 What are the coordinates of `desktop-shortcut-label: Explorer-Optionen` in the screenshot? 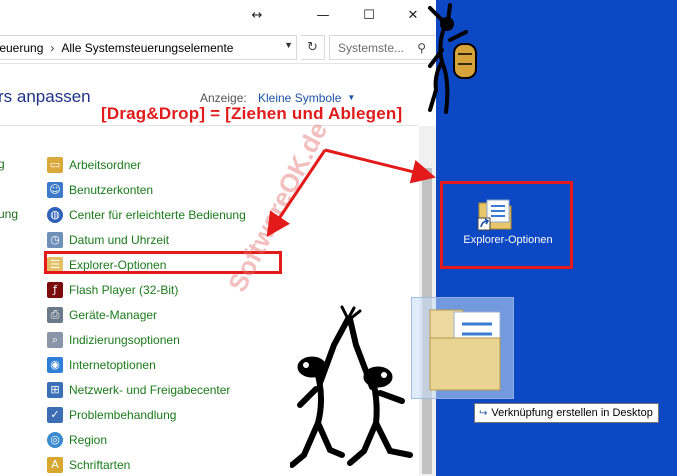 It's located at (508, 240).